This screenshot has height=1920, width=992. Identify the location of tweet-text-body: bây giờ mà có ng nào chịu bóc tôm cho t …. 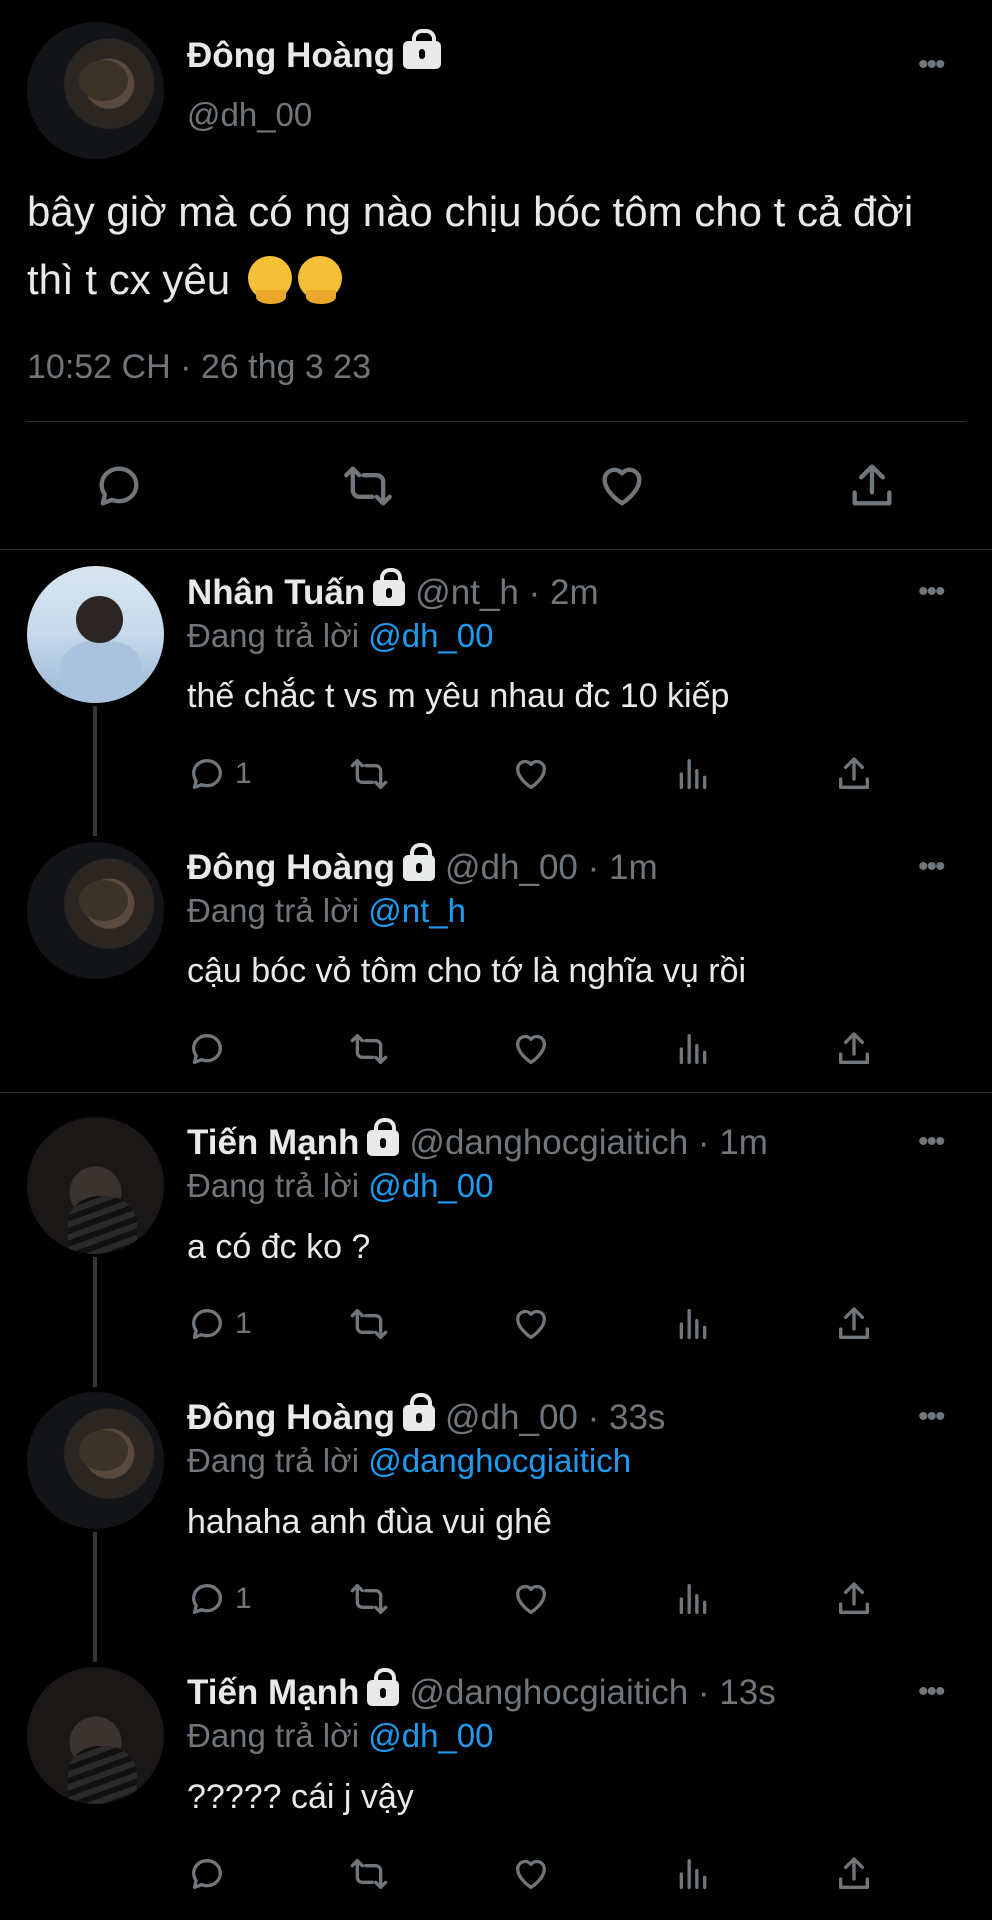
(470, 245).